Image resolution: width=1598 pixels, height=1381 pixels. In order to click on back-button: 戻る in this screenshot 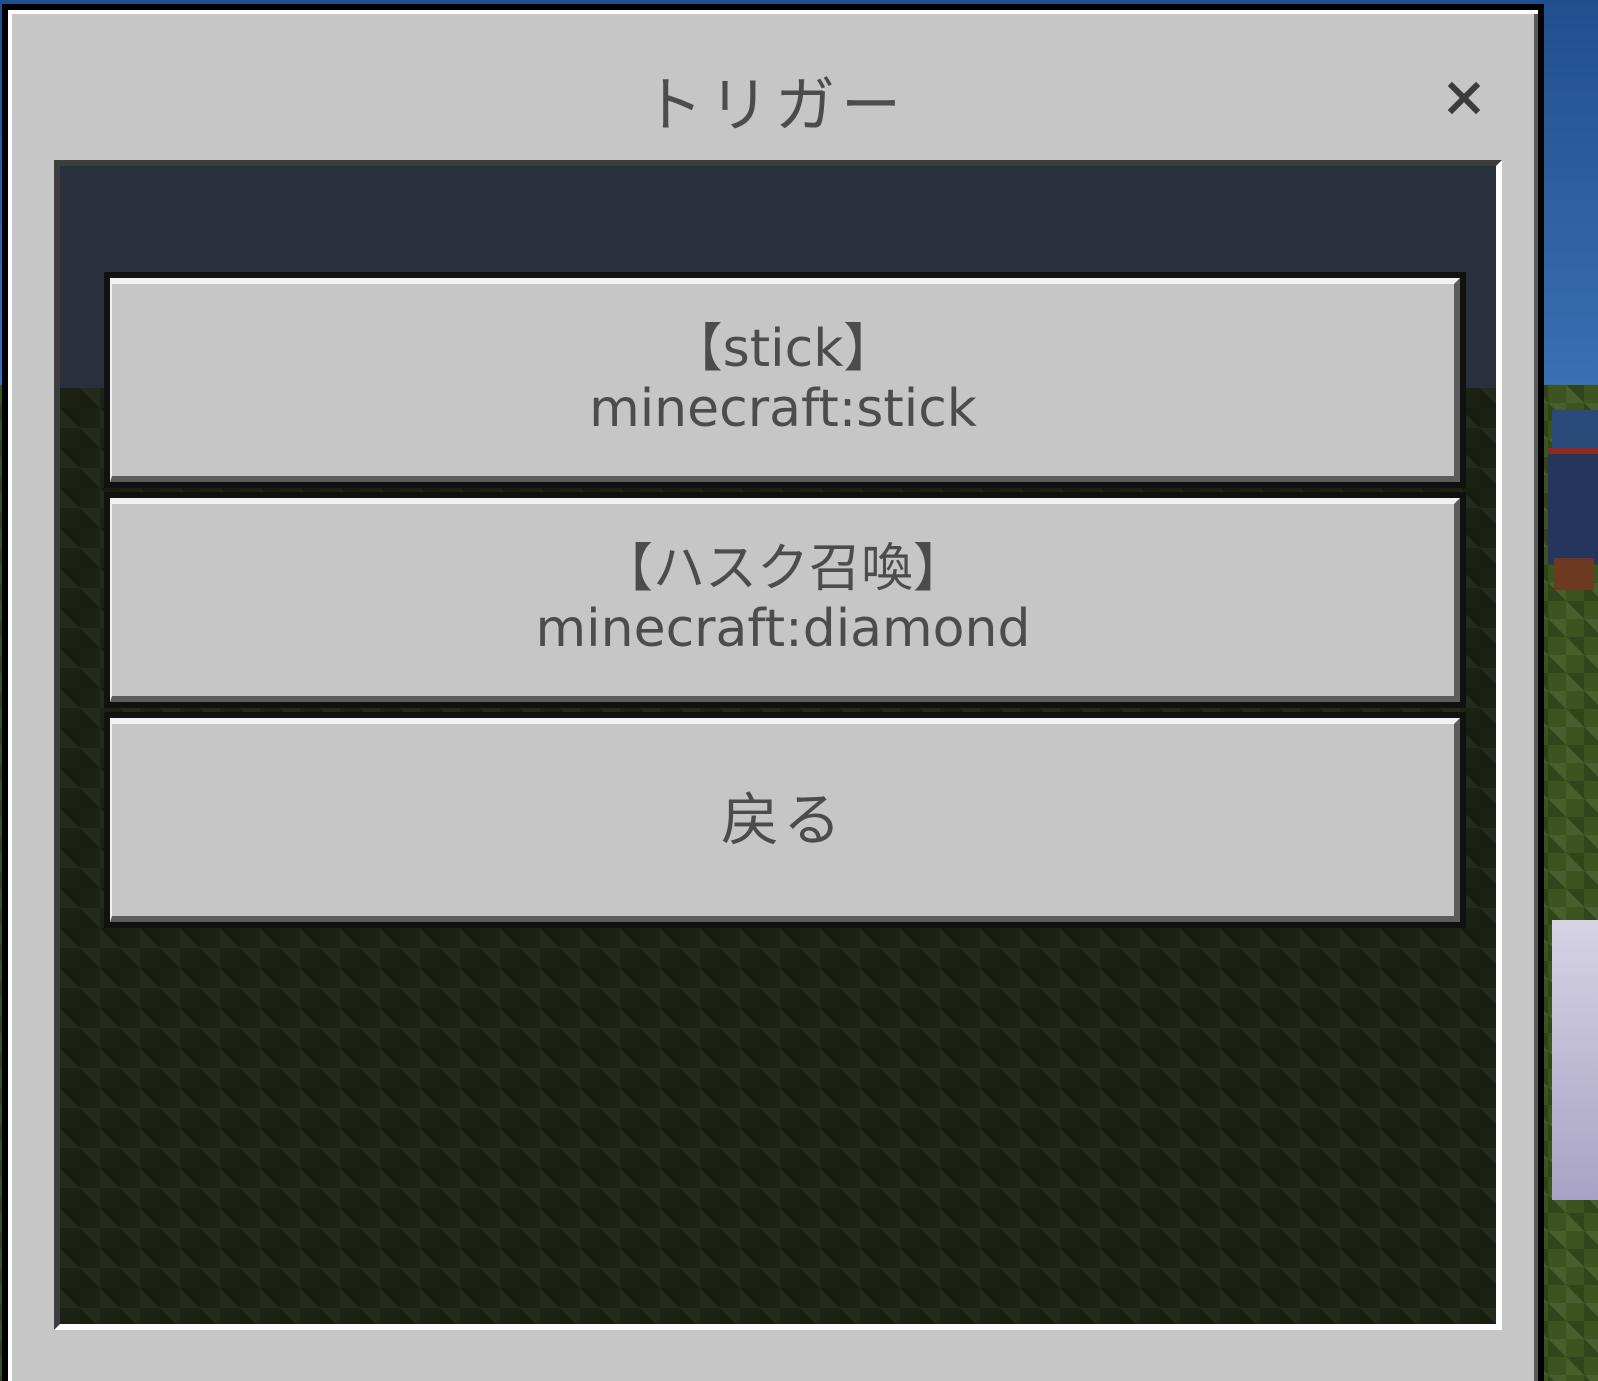, I will do `click(785, 820)`.